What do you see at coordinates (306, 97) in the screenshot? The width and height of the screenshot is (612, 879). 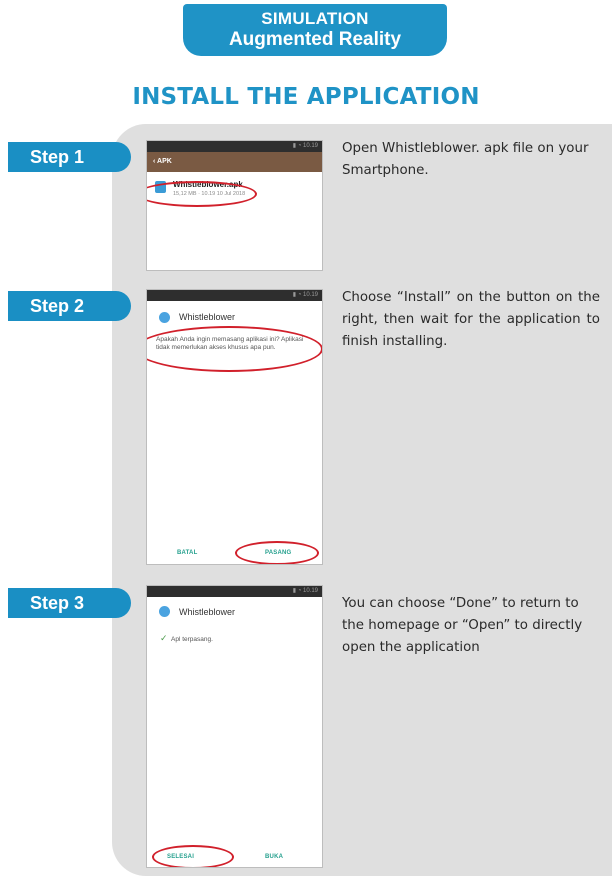 I see `page-title: INSTALL THE APPLICATION` at bounding box center [306, 97].